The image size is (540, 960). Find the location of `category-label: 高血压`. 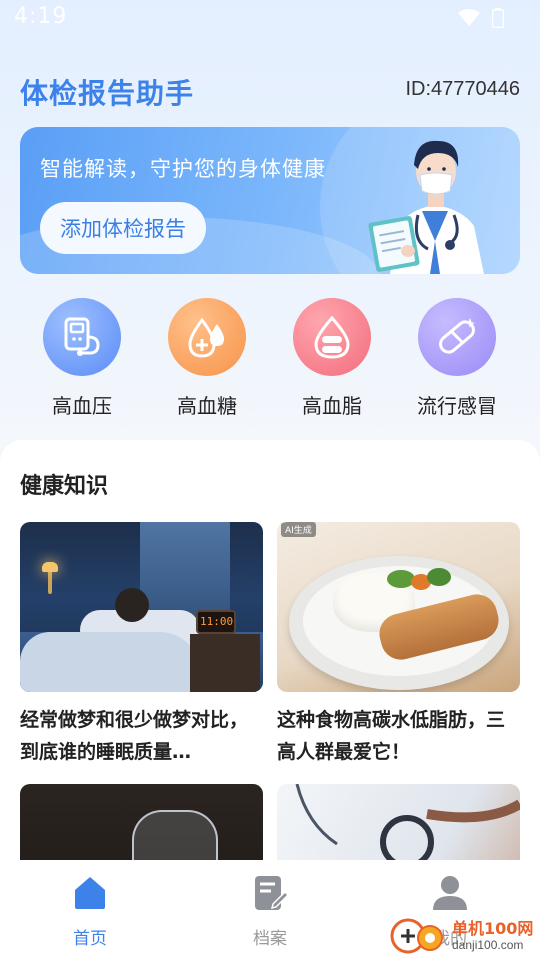

category-label: 高血压 is located at coordinates (82, 406).